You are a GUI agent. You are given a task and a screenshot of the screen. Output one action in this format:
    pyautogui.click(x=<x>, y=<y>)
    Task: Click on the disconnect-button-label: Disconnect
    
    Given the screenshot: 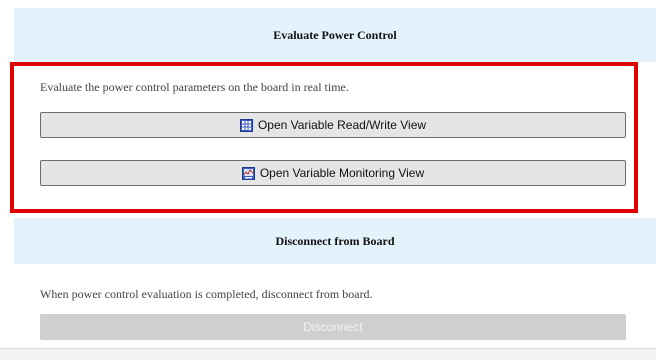 What is the action you would take?
    pyautogui.click(x=333, y=327)
    